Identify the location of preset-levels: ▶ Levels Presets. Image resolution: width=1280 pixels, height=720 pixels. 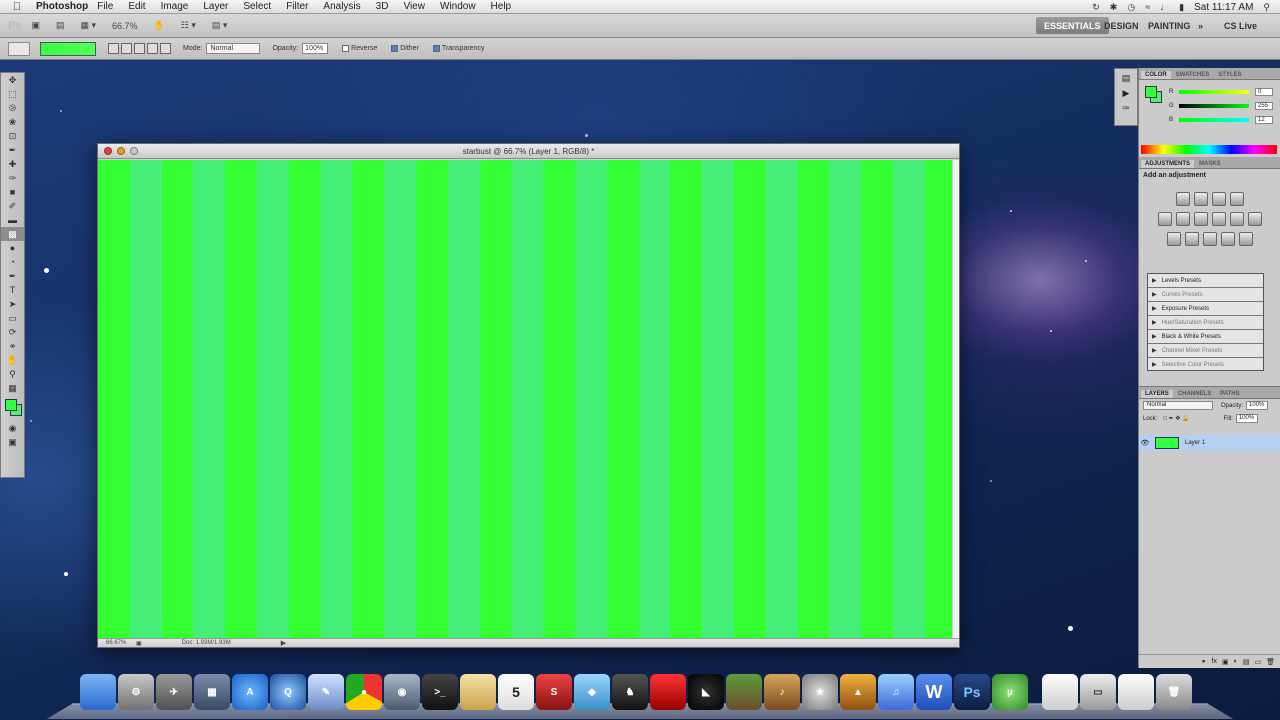
(1205, 281).